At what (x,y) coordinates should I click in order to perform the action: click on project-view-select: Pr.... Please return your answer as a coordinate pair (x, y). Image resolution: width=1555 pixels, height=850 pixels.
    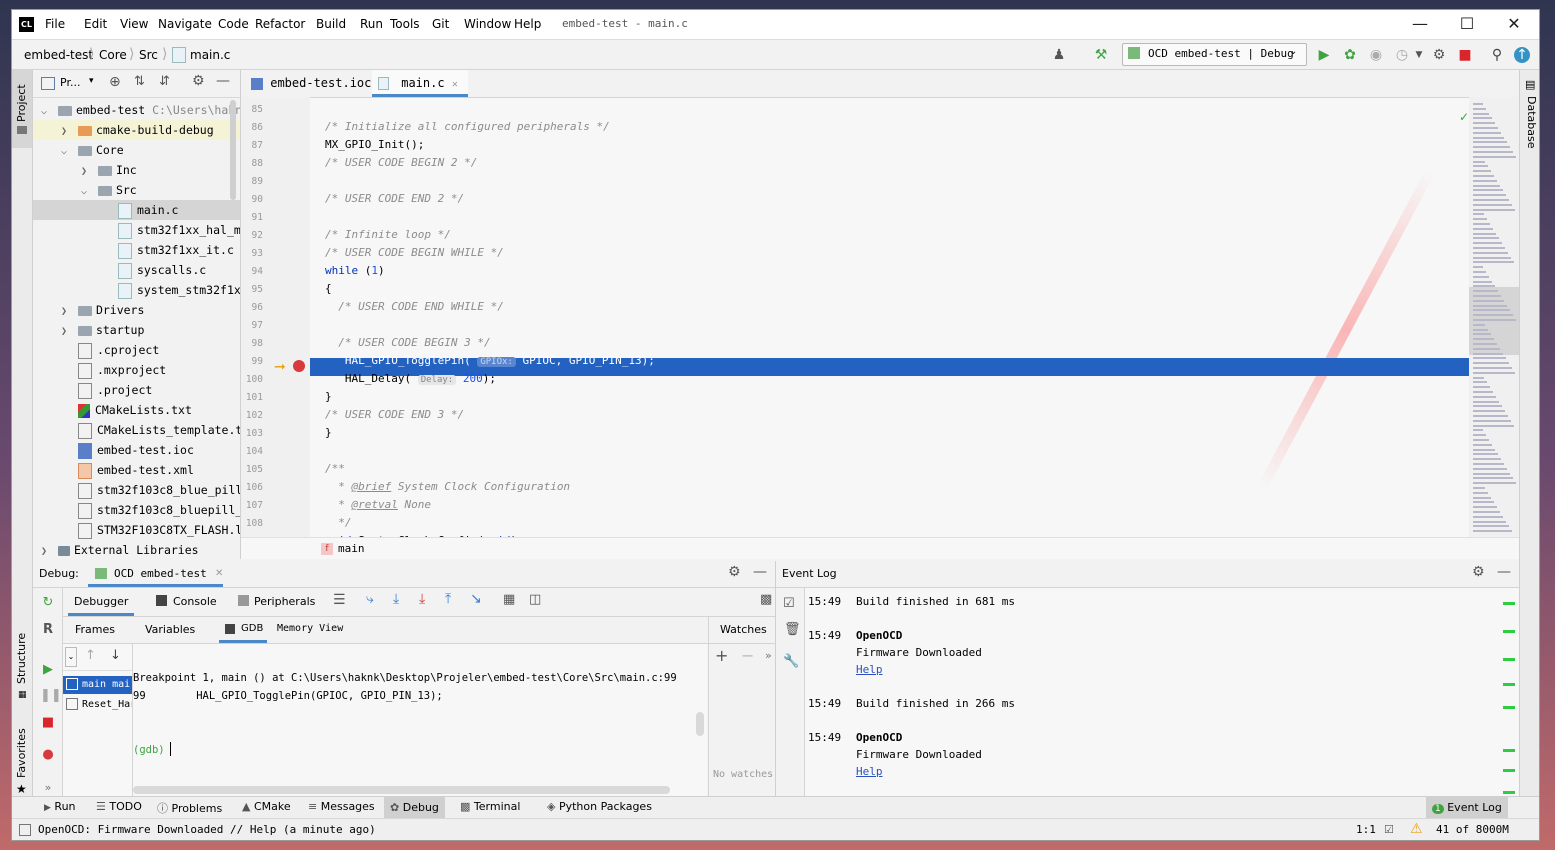
    Looking at the image, I should click on (70, 82).